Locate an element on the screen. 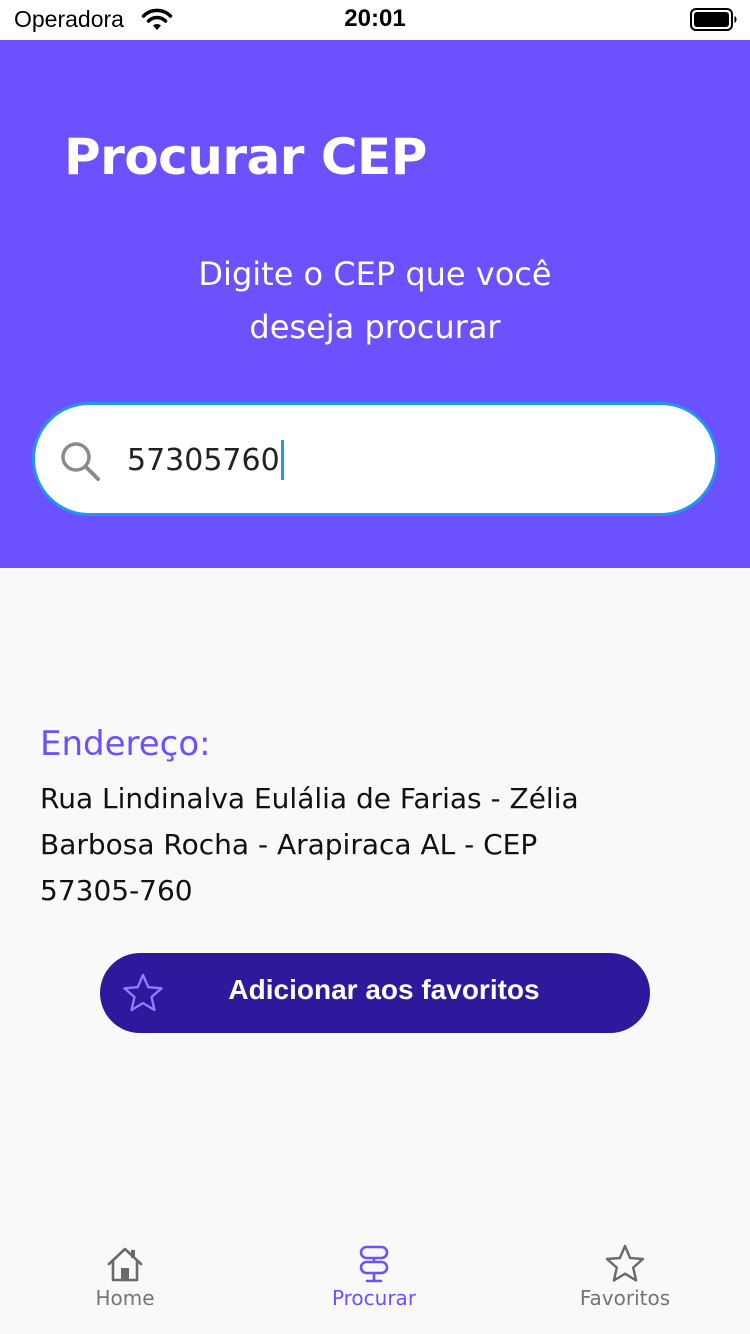 This screenshot has height=1334, width=750. bottom-navigation: Home Procurar Favoritos is located at coordinates (375, 1282).